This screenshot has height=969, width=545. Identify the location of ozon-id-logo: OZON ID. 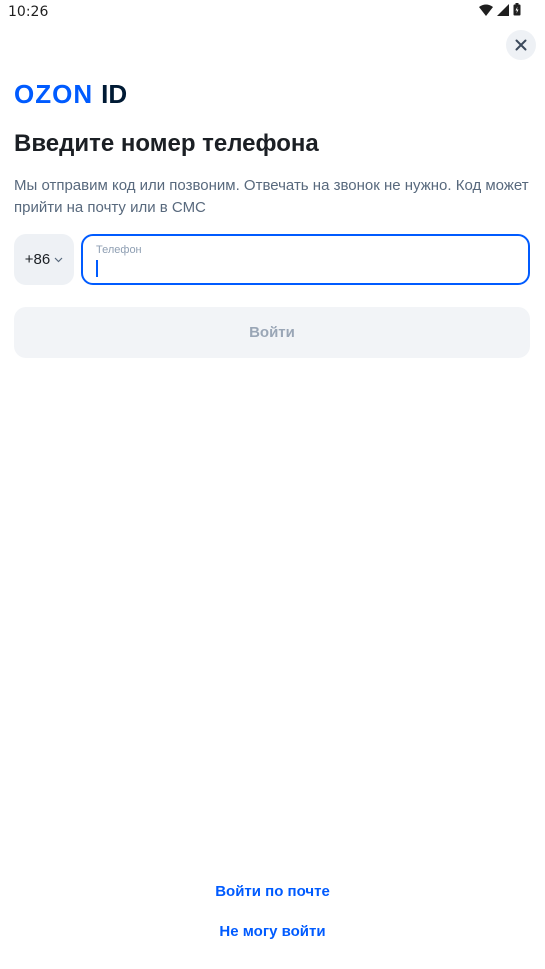
(71, 94).